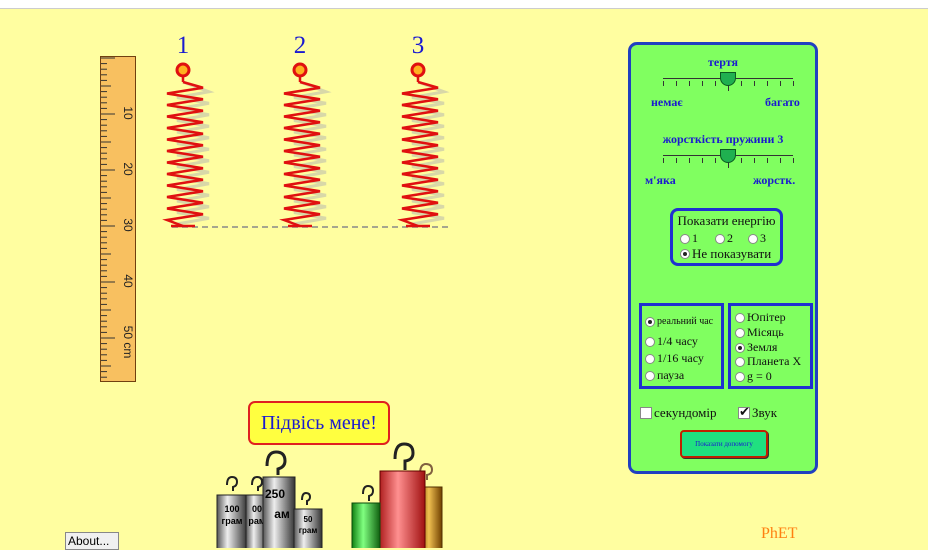 Image resolution: width=928 pixels, height=550 pixels. What do you see at coordinates (759, 376) in the screenshot?
I see `gravity-option-zero-label: g = 0` at bounding box center [759, 376].